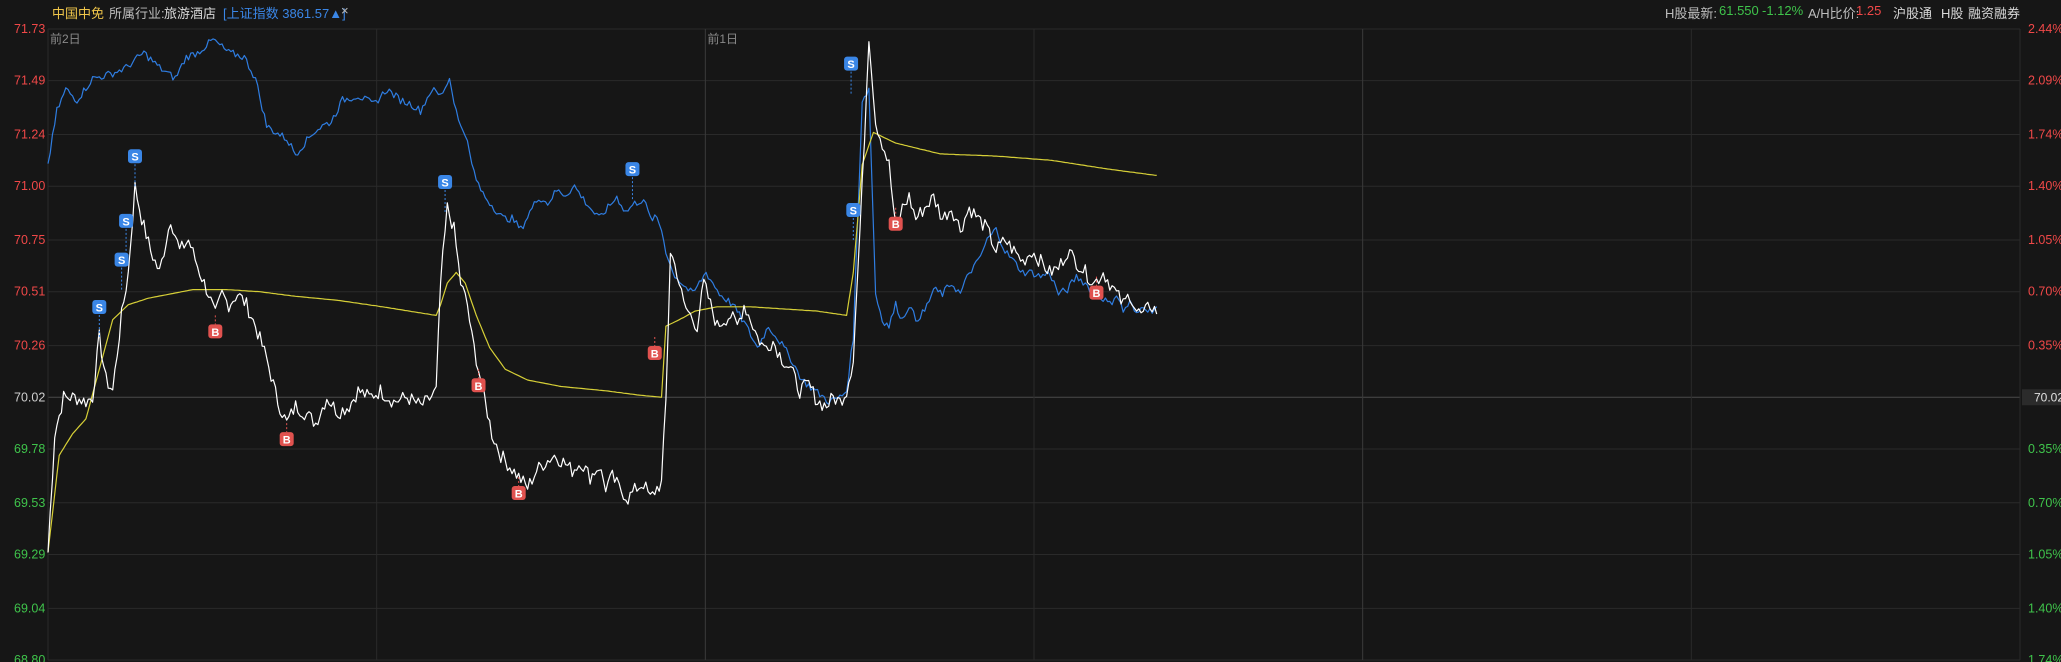 The height and width of the screenshot is (662, 2061). I want to click on y-tick-left: 71.73, so click(29, 29).